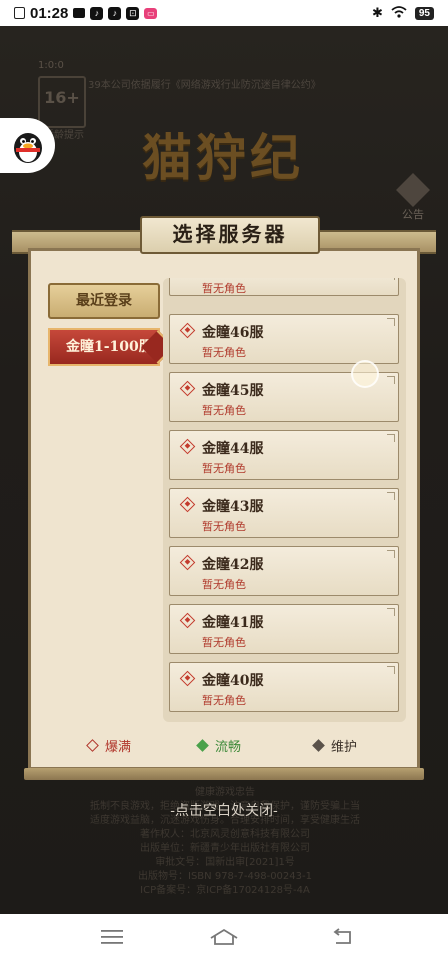 This screenshot has width=448, height=960. What do you see at coordinates (104, 301) in the screenshot?
I see `recent-login-button: 最近登录` at bounding box center [104, 301].